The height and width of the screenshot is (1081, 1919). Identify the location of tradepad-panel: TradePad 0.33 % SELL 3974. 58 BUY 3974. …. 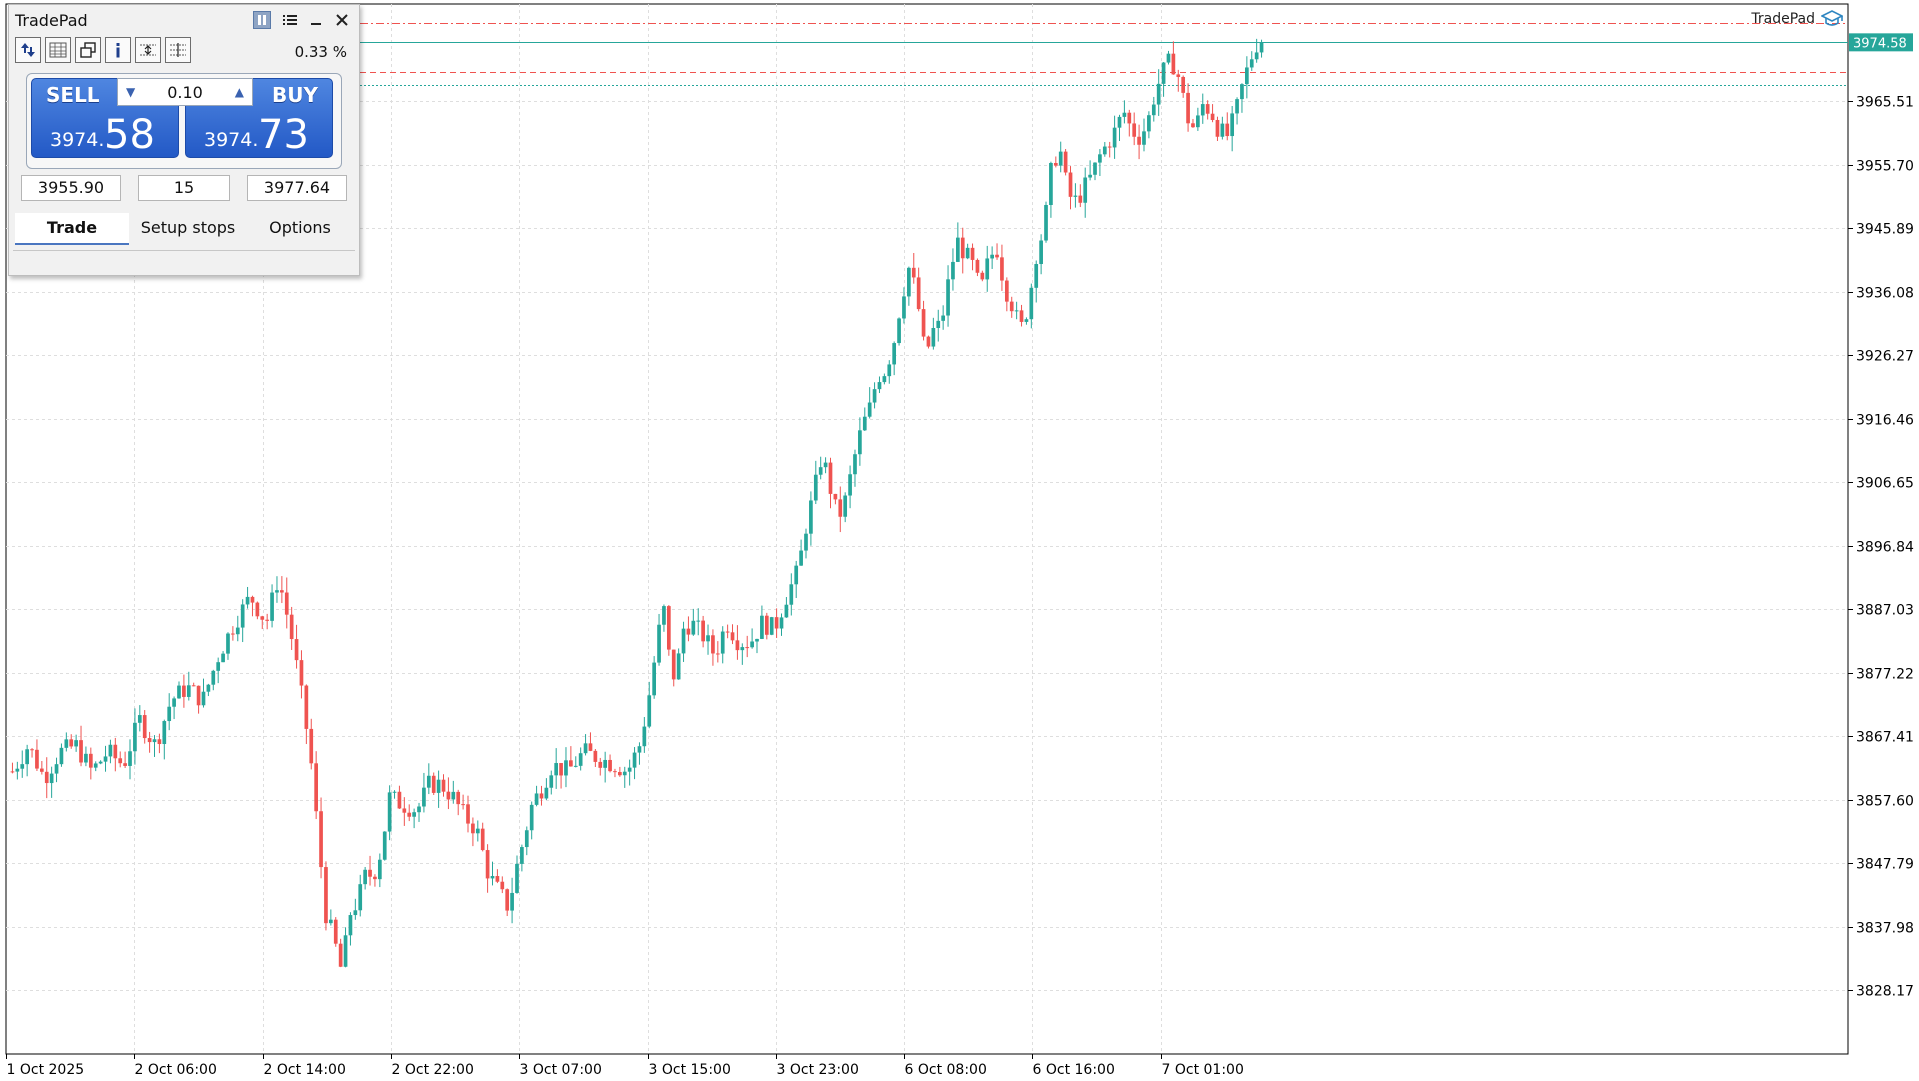
(184, 140).